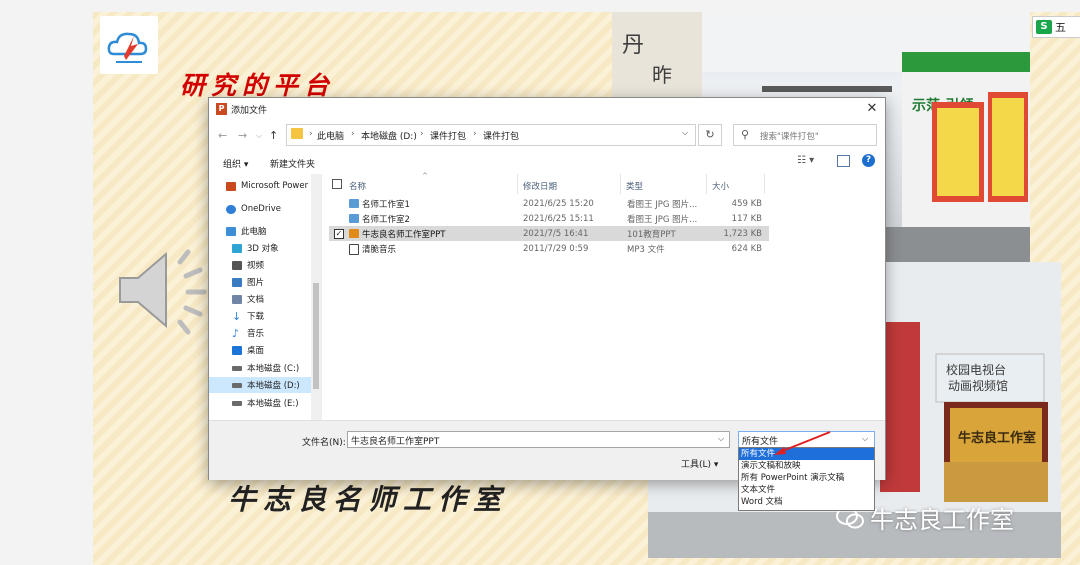  What do you see at coordinates (337, 184) in the screenshot?
I see `select-all-checkbox` at bounding box center [337, 184].